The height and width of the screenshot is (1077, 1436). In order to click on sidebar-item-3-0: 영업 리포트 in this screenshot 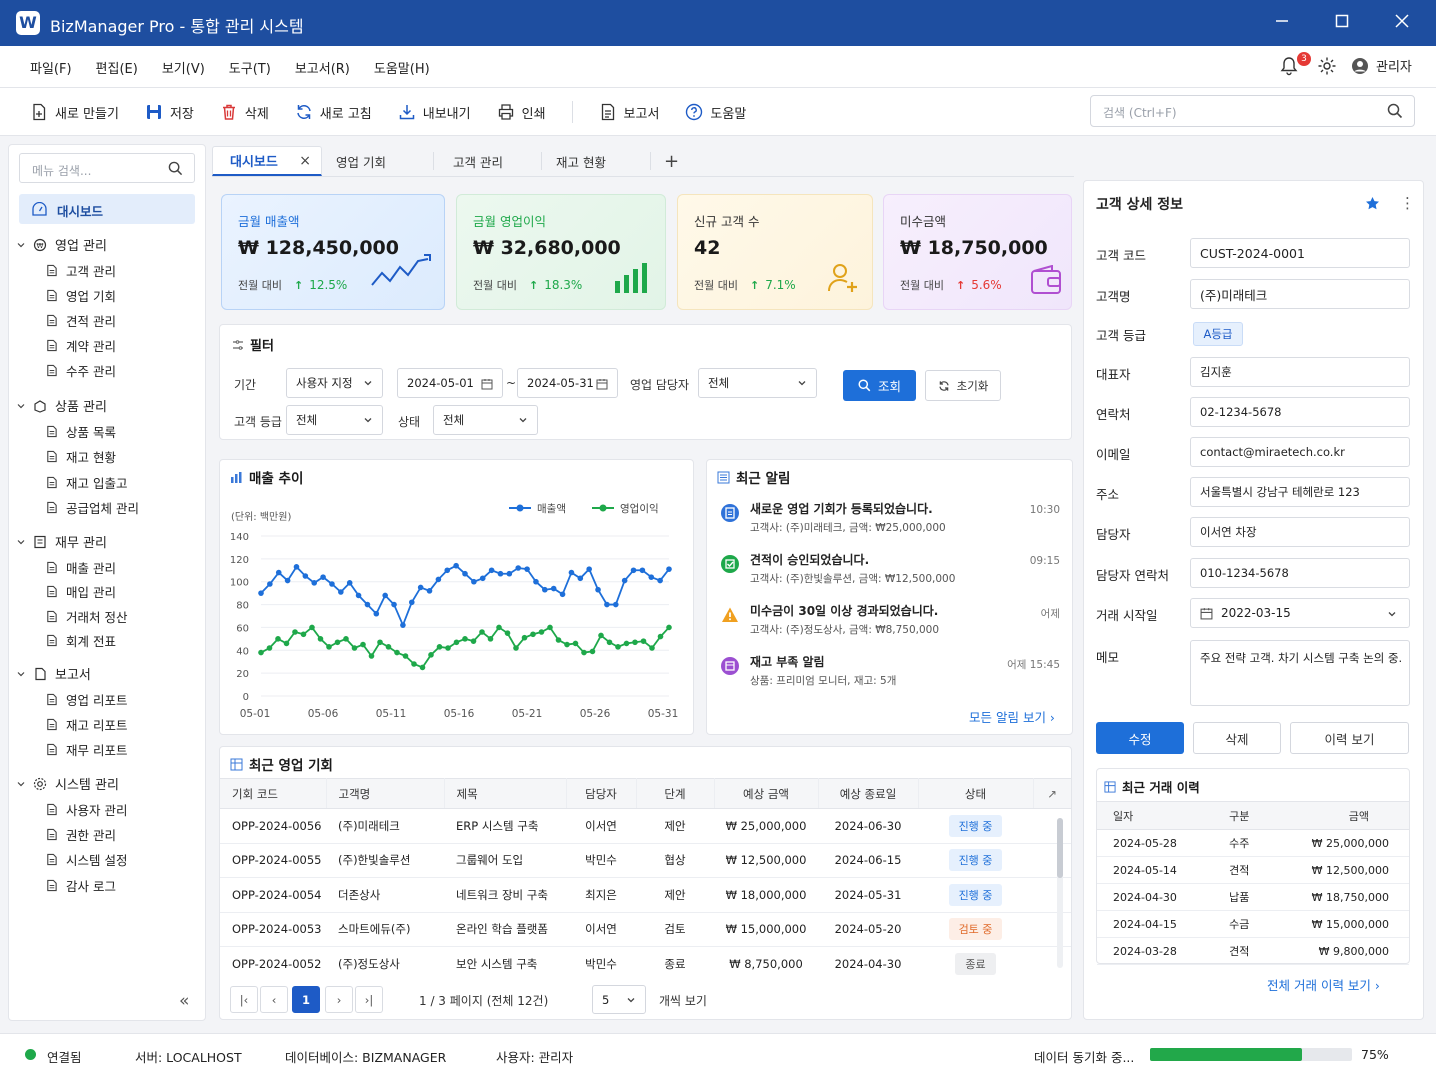, I will do `click(86, 699)`.